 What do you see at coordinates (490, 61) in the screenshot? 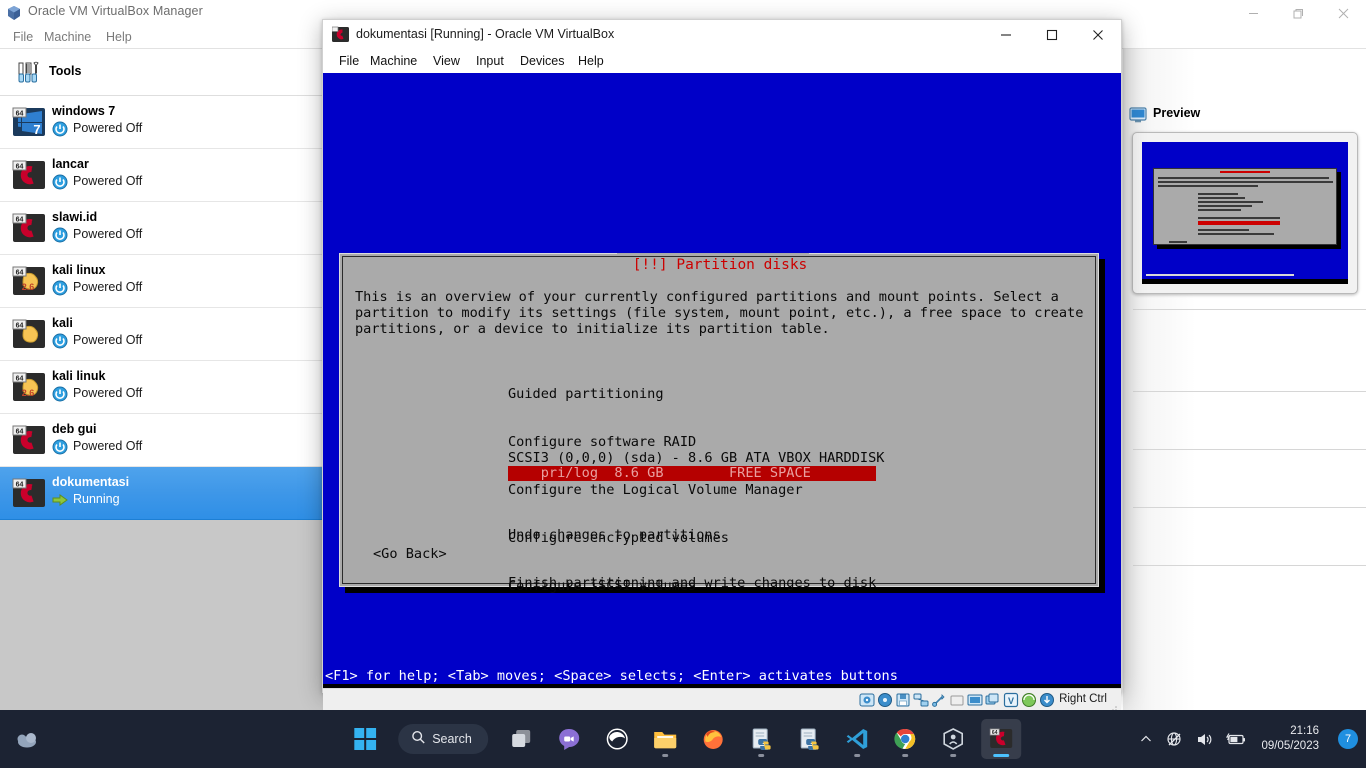
I see `vm-menu-input: Input` at bounding box center [490, 61].